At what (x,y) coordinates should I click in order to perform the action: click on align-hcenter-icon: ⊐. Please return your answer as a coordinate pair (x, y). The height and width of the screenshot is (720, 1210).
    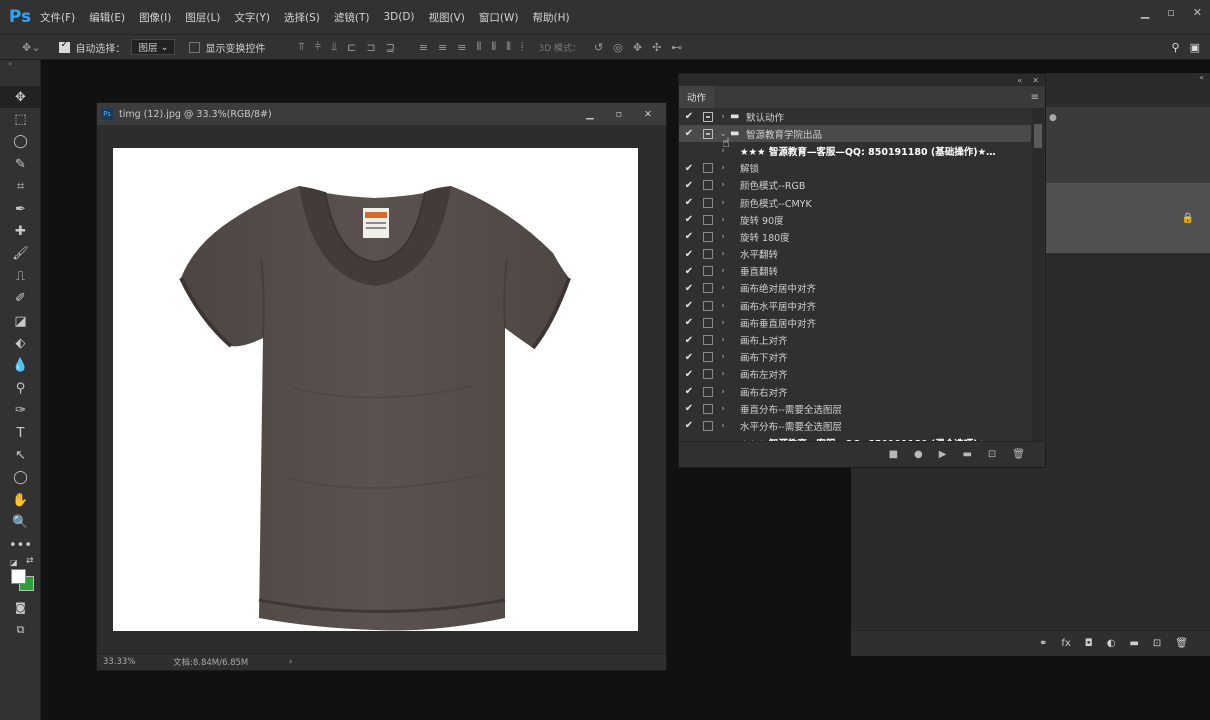
    Looking at the image, I should click on (370, 47).